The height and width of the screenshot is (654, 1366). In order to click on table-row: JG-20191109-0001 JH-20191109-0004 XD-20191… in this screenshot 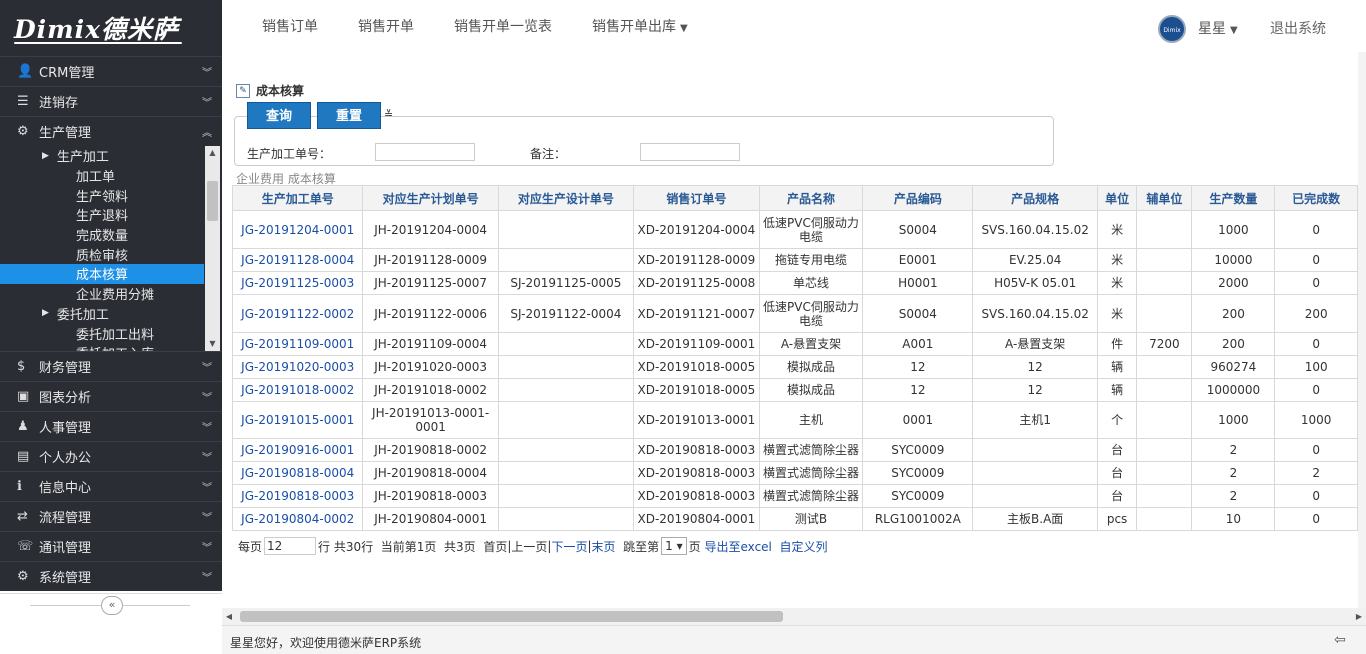, I will do `click(794, 344)`.